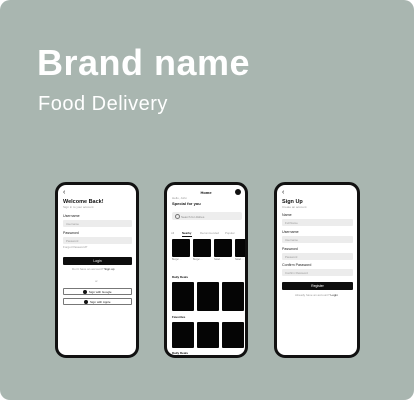 Image resolution: width=414 pixels, height=400 pixels. What do you see at coordinates (230, 233) in the screenshot?
I see `tab-popular: Popular` at bounding box center [230, 233].